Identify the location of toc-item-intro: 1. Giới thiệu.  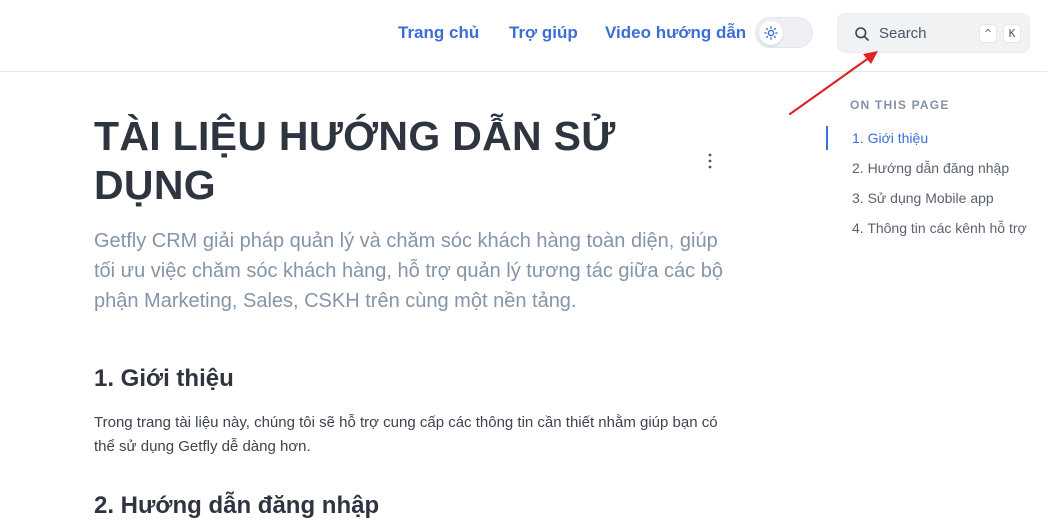
(939, 138).